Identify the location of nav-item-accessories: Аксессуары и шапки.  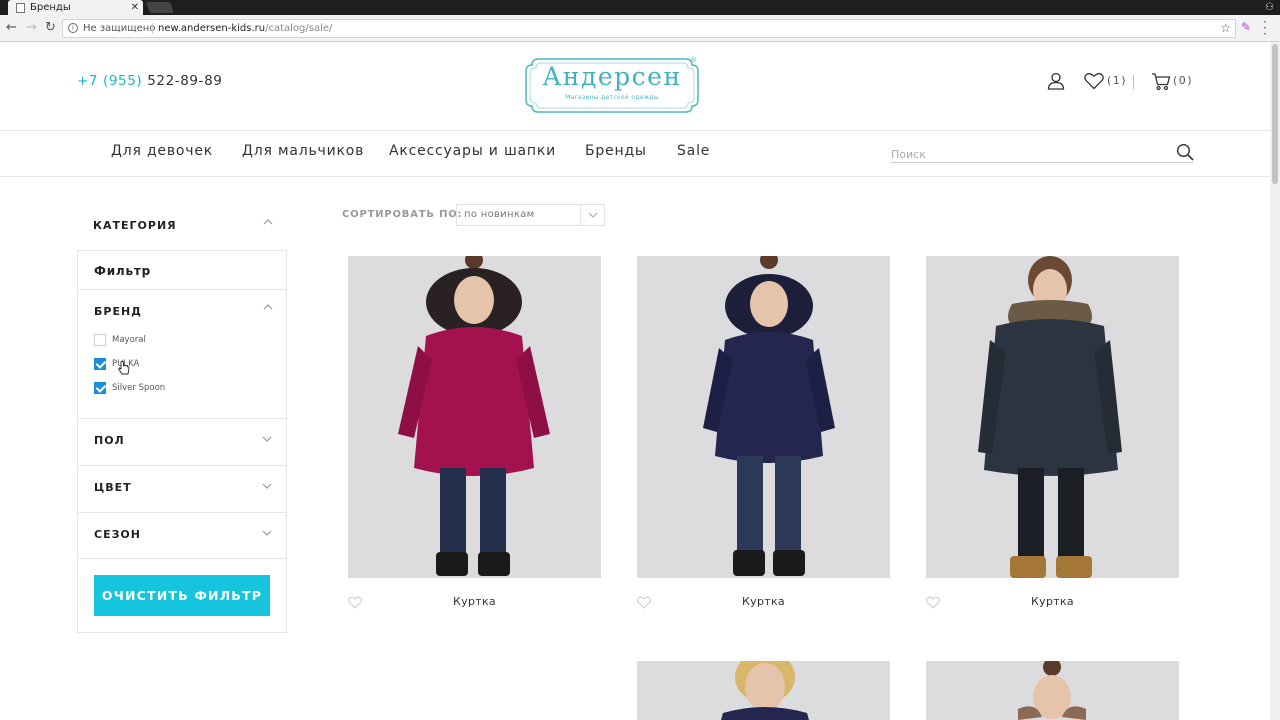
(472, 151).